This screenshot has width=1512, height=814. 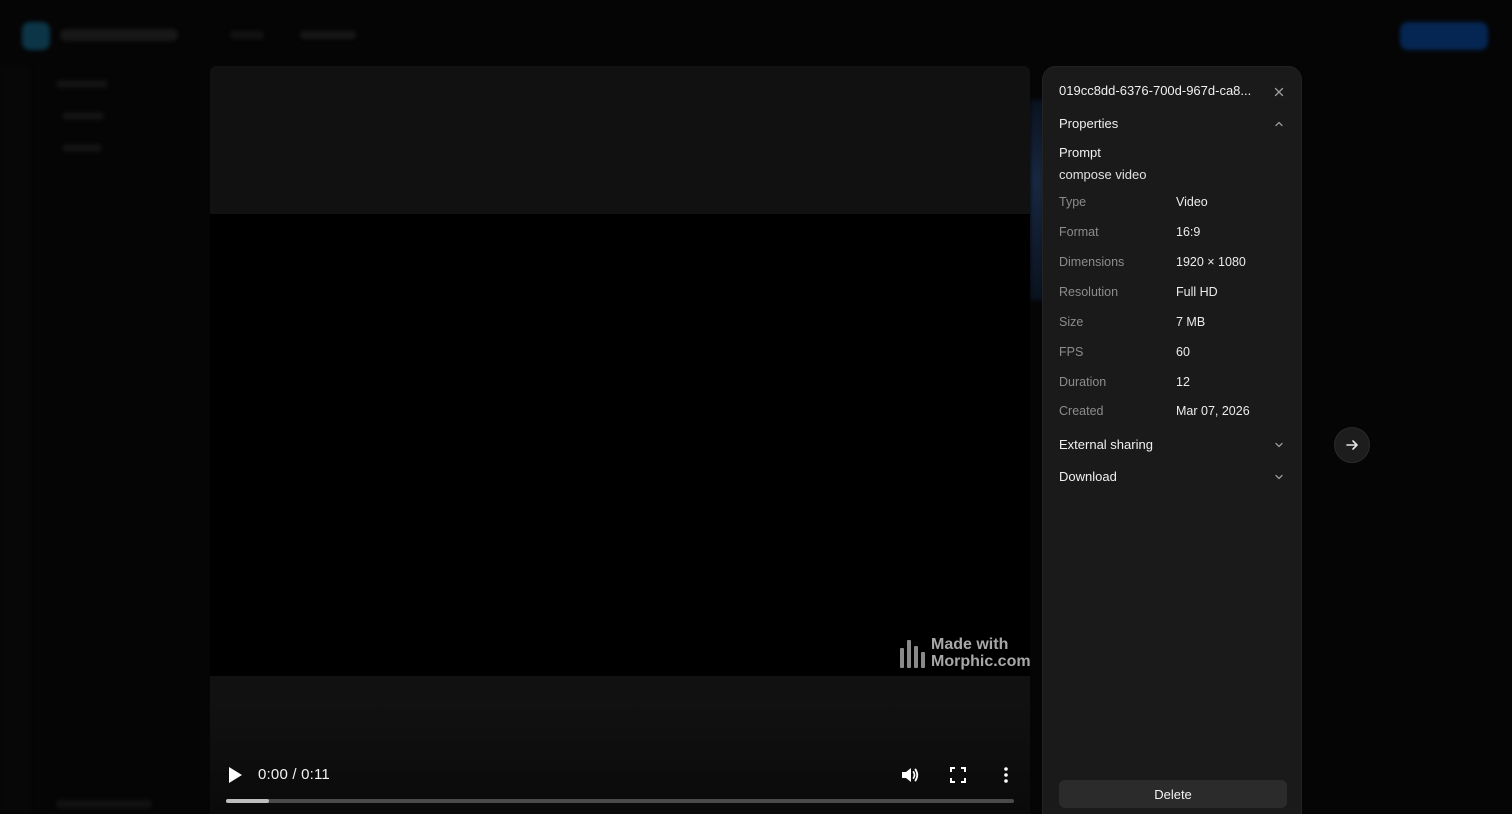 What do you see at coordinates (1173, 354) in the screenshot?
I see `property-row-fps: FPS 60` at bounding box center [1173, 354].